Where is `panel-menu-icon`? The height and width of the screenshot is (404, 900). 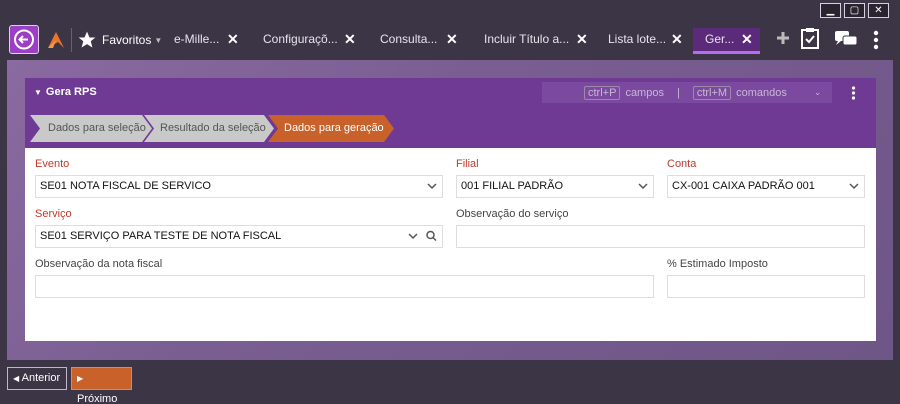 panel-menu-icon is located at coordinates (853, 94).